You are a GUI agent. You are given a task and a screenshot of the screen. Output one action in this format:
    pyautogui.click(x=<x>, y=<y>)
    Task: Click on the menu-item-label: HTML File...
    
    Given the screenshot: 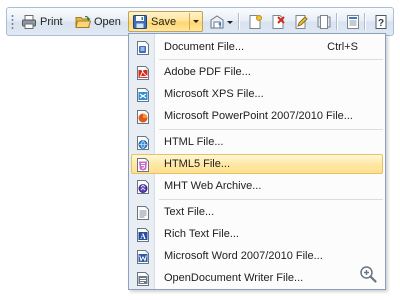 What is the action you would take?
    pyautogui.click(x=194, y=142)
    